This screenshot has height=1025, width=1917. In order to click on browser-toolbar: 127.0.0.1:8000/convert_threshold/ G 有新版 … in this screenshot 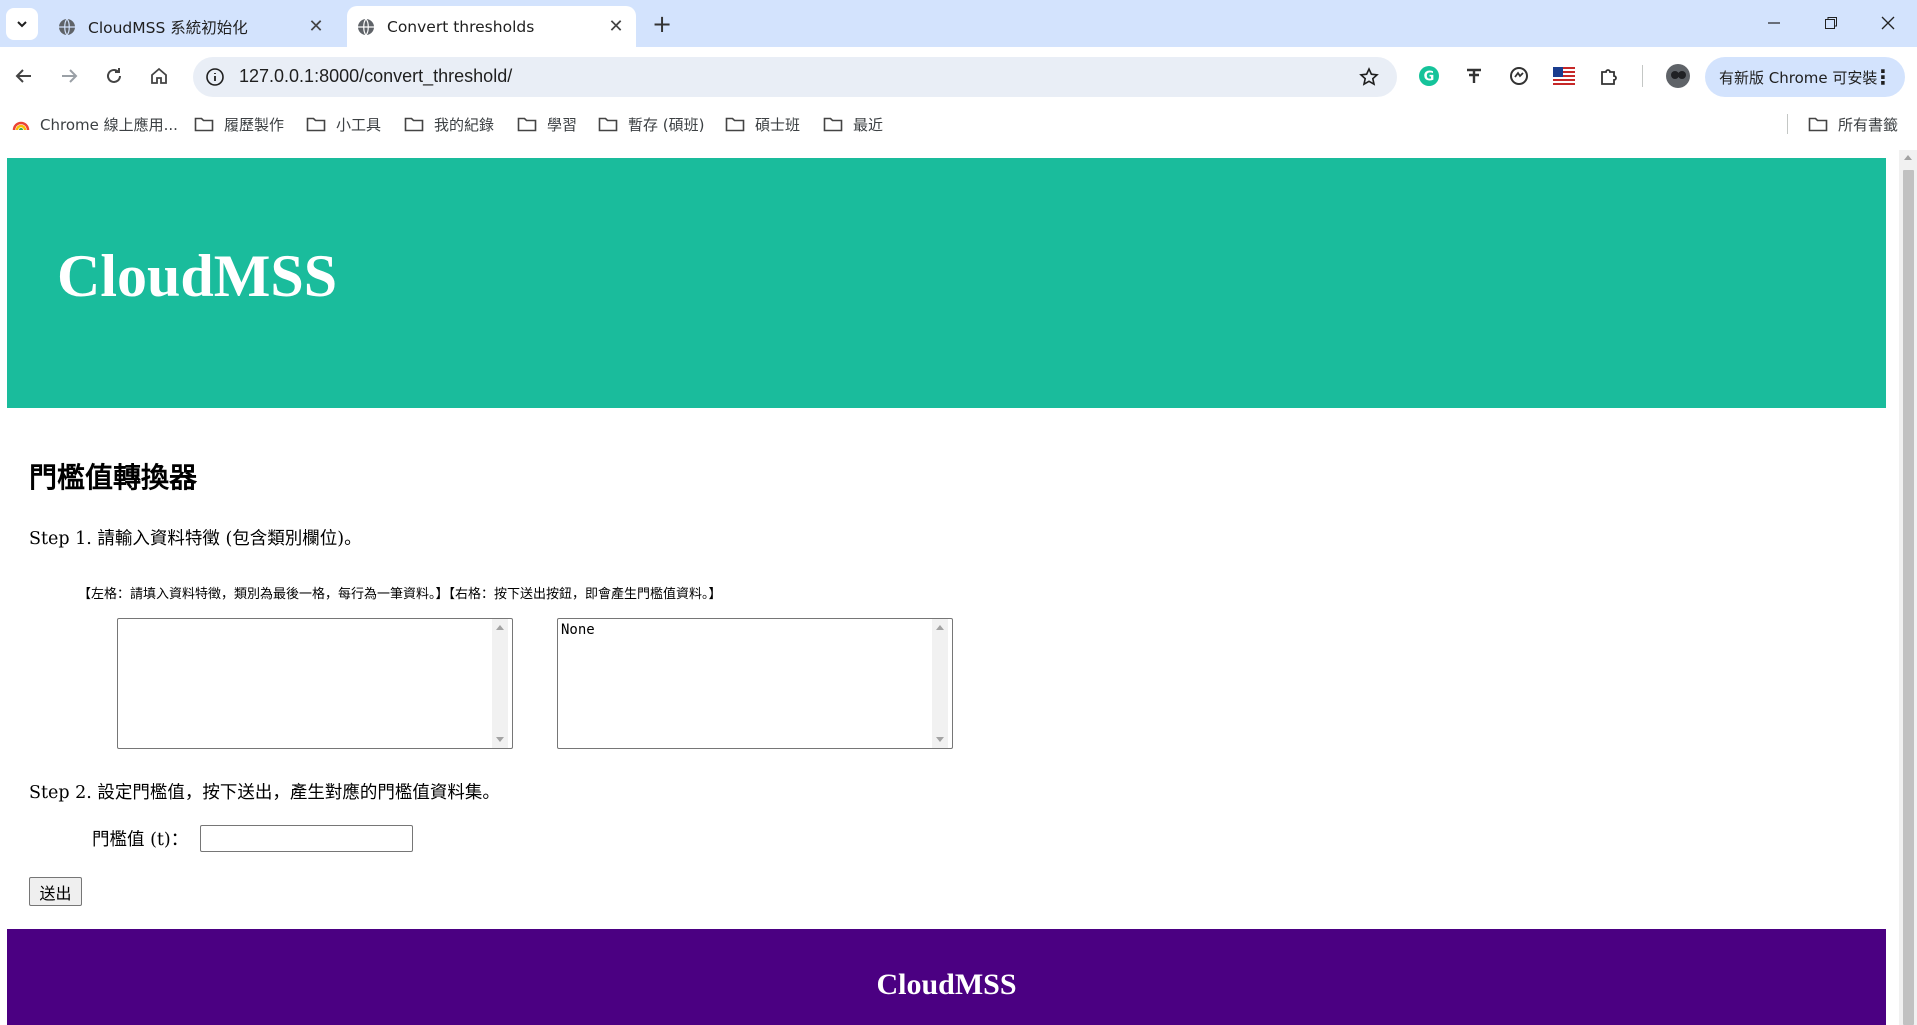, I will do `click(958, 76)`.